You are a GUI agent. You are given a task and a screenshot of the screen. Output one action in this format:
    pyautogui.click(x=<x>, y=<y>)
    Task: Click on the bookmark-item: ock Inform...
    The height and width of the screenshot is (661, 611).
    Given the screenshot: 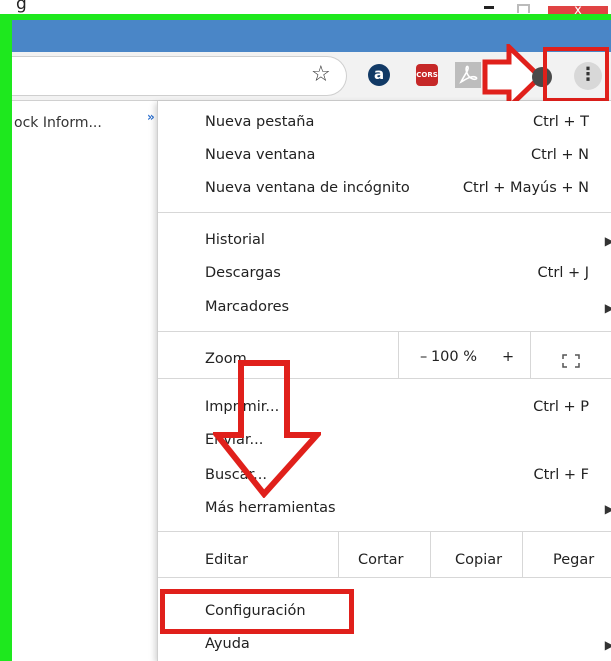 What is the action you would take?
    pyautogui.click(x=58, y=123)
    